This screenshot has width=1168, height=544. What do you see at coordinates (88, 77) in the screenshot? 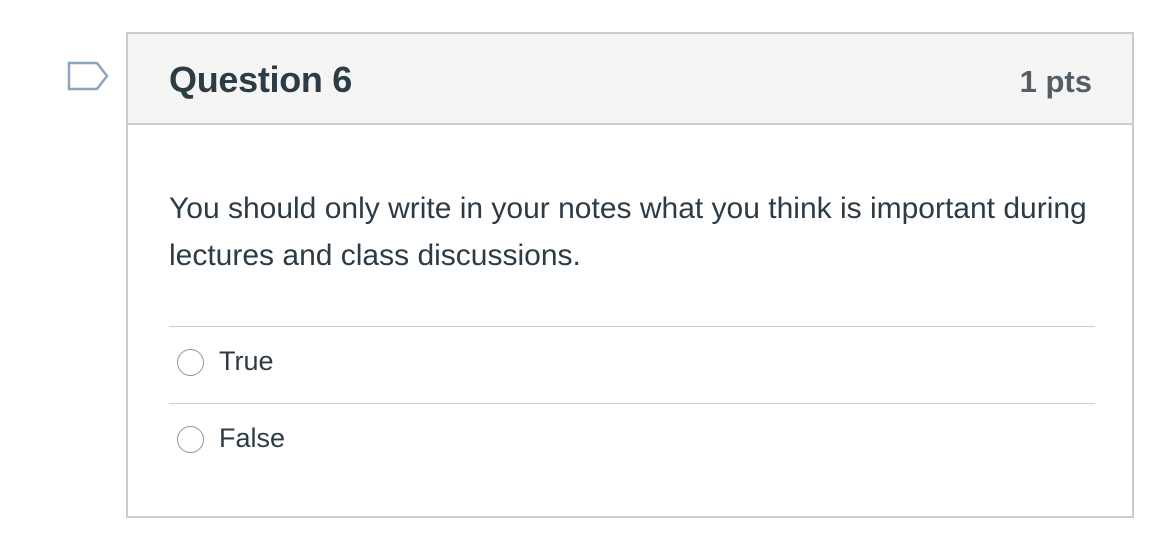
I see `flag-question-icon` at bounding box center [88, 77].